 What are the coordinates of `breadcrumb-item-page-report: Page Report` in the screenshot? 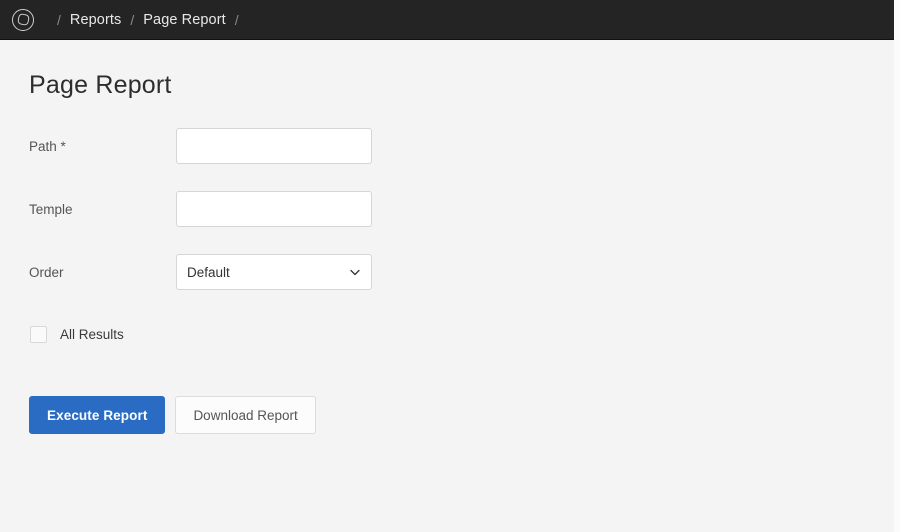 It's located at (184, 20).